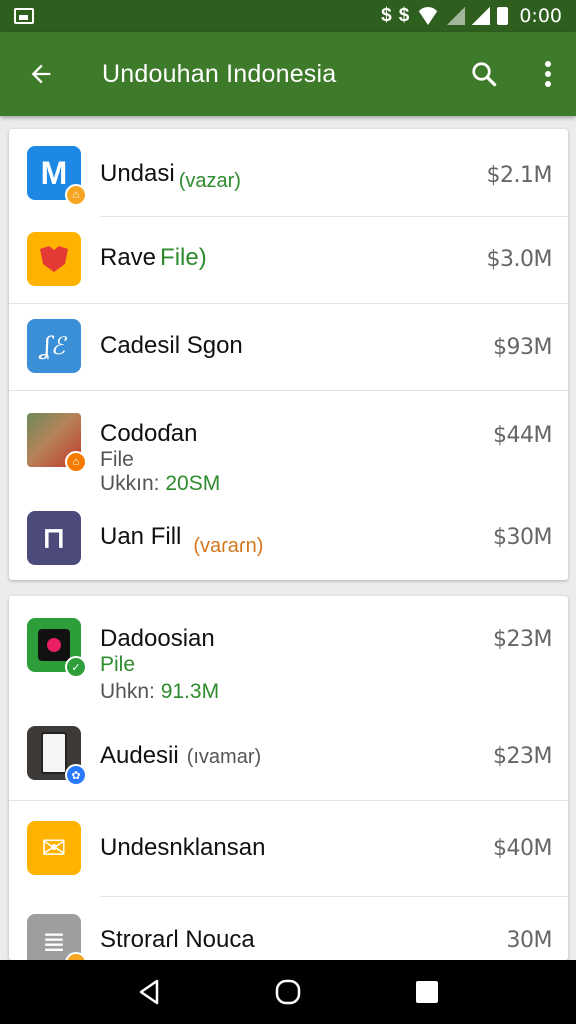 The height and width of the screenshot is (1024, 576). I want to click on nav-home-icon, so click(288, 992).